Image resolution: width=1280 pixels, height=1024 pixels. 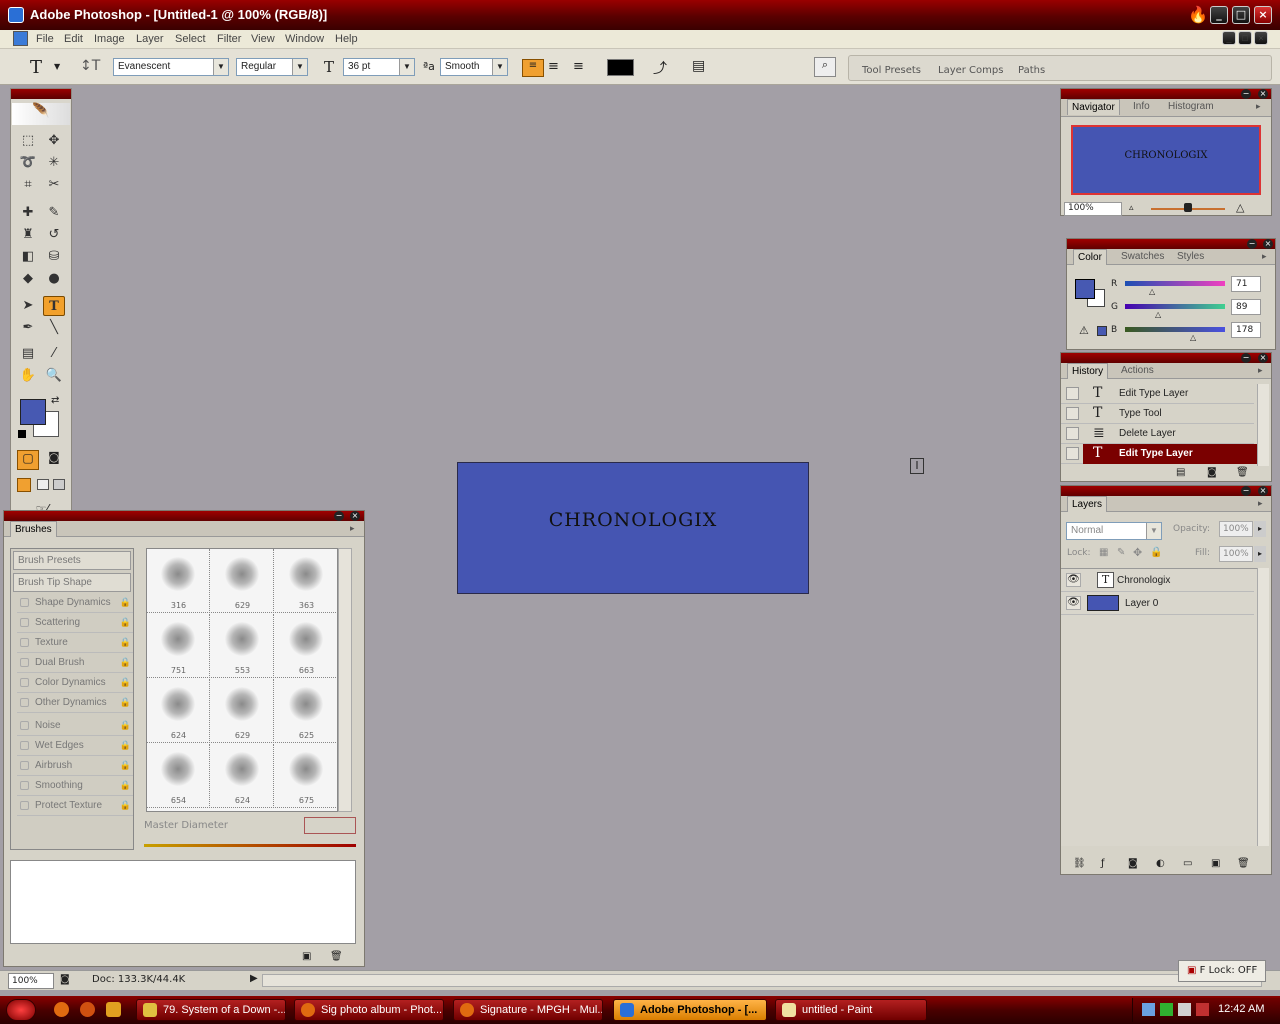 What do you see at coordinates (28, 185) in the screenshot?
I see `crop-tool-icon: ⌗` at bounding box center [28, 185].